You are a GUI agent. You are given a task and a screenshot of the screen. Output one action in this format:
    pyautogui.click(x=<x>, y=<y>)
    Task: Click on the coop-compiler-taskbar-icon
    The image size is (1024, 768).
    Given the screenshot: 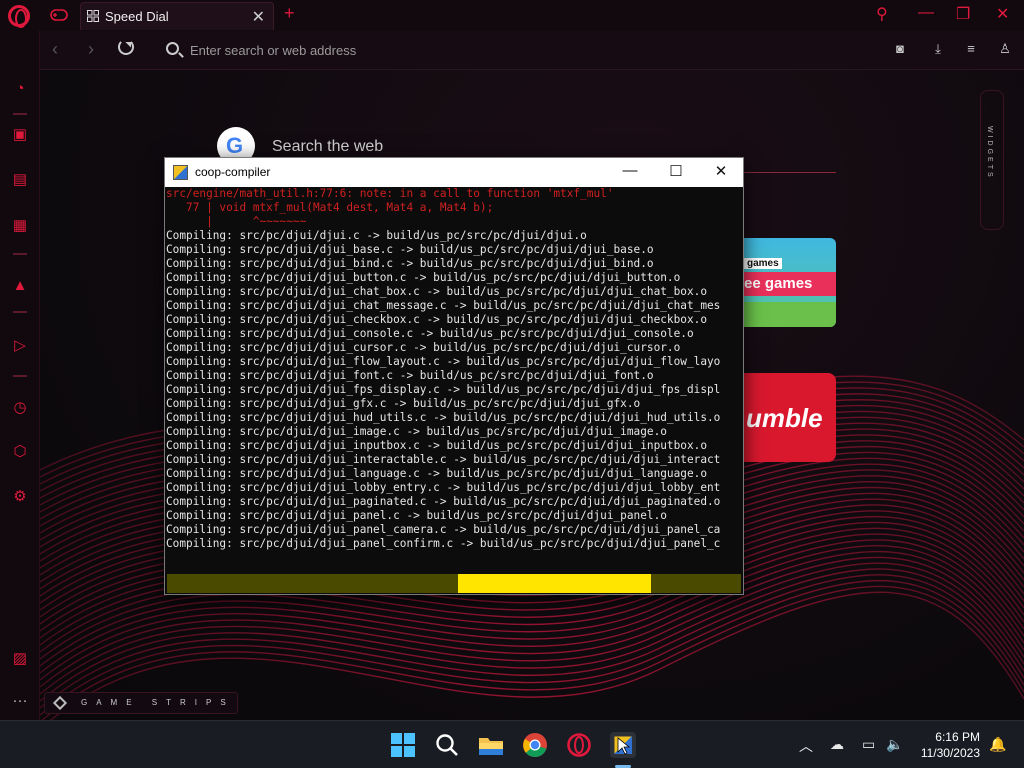 What is the action you would take?
    pyautogui.click(x=623, y=745)
    